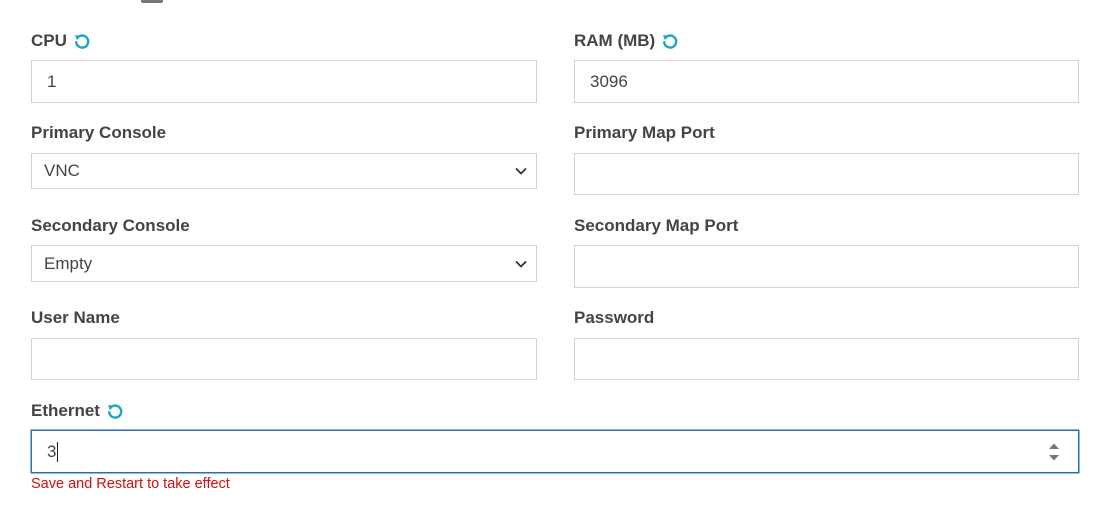 This screenshot has height=507, width=1102. I want to click on ram-label: RAM (MB), so click(626, 41).